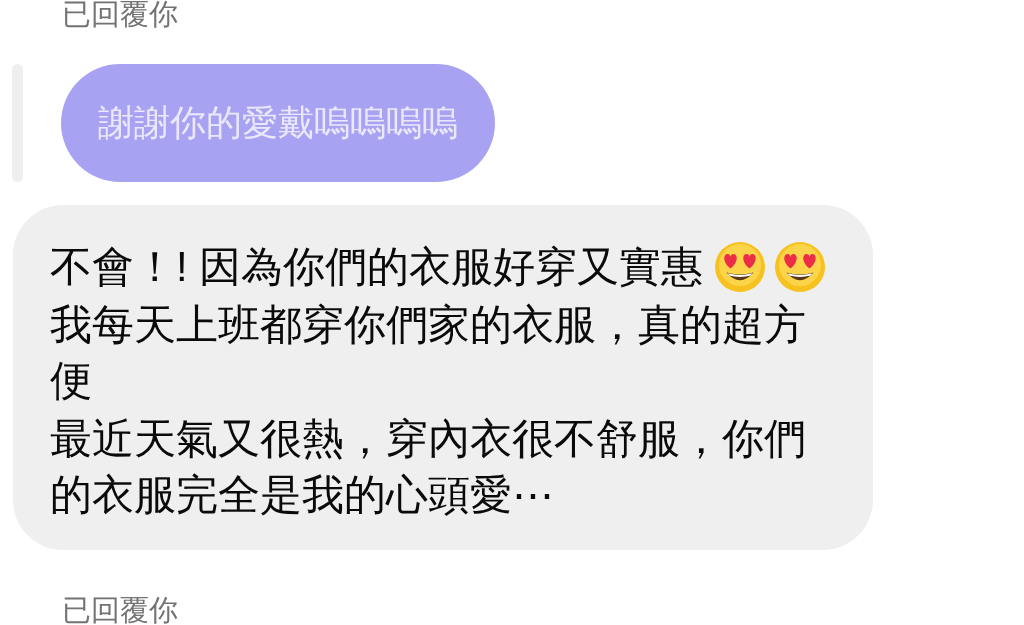 The height and width of the screenshot is (625, 1024). Describe the element at coordinates (428, 467) in the screenshot. I see `message-text: 最近天氣又很熱，穿內衣很不舒服，你們的衣服完全是我的心頭愛⋯` at that location.